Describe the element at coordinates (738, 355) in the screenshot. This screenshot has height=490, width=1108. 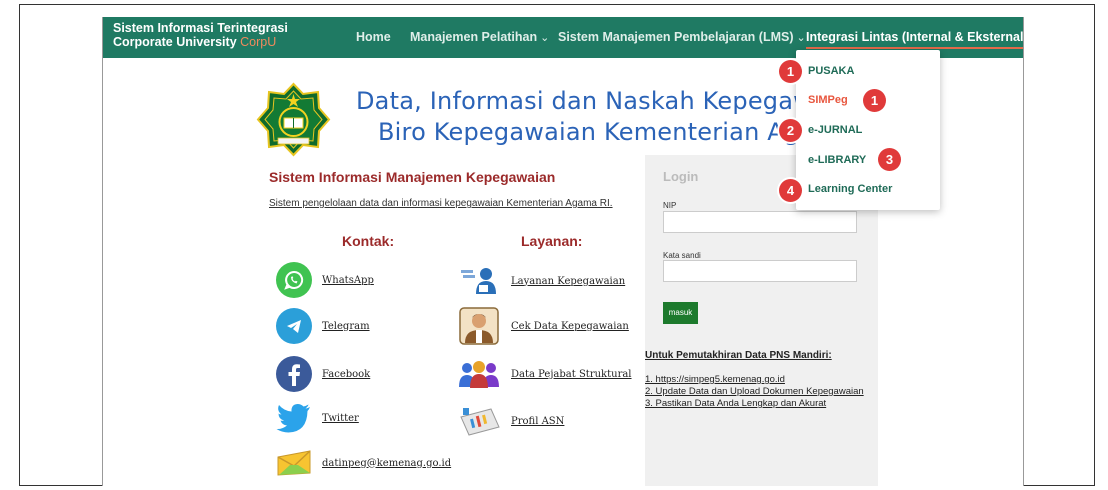
I see `update-title: Untuk Pemutakhiran Data PNS Mandiri:` at that location.